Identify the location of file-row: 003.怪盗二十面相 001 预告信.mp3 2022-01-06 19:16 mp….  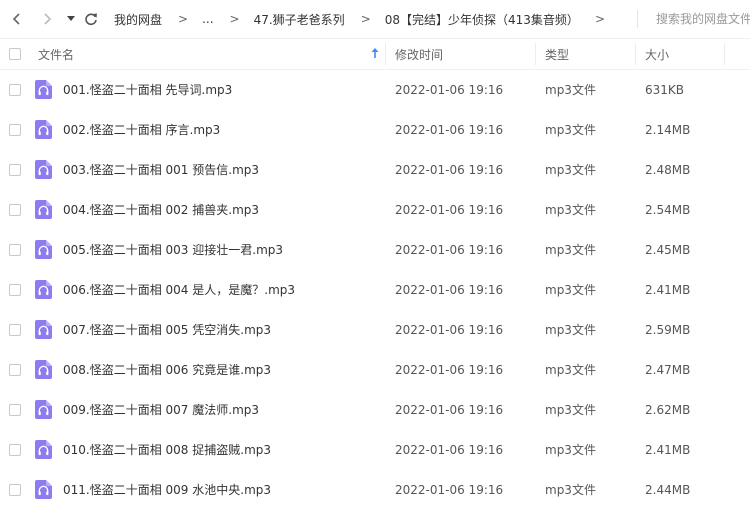
(375, 170).